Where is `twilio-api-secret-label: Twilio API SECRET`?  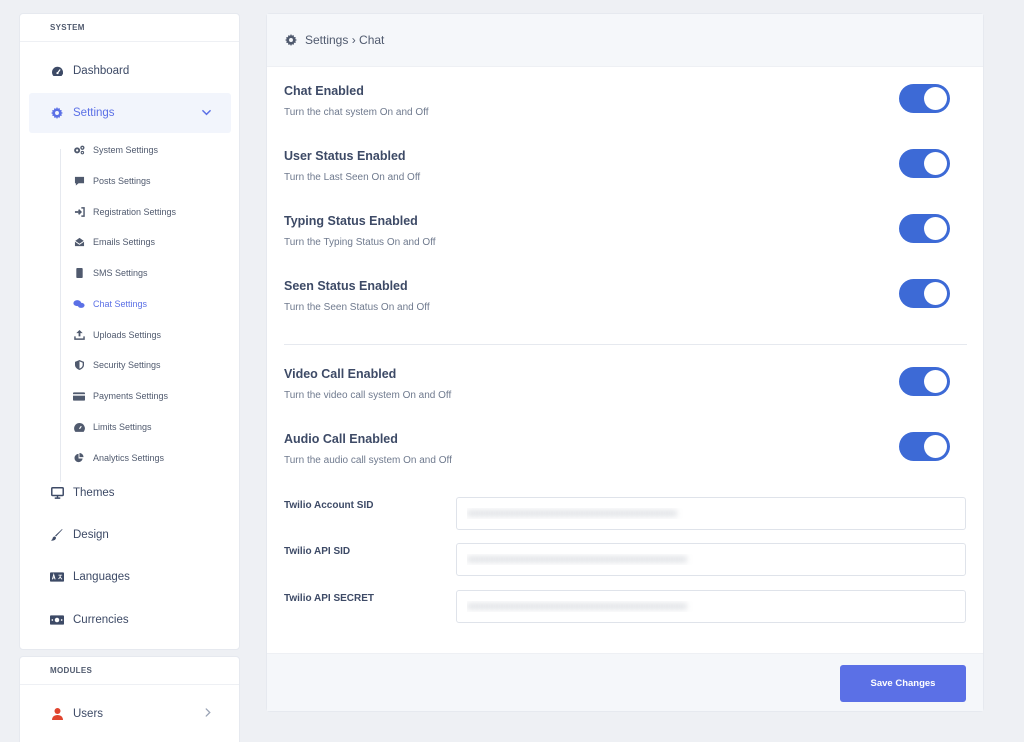 twilio-api-secret-label: Twilio API SECRET is located at coordinates (329, 598).